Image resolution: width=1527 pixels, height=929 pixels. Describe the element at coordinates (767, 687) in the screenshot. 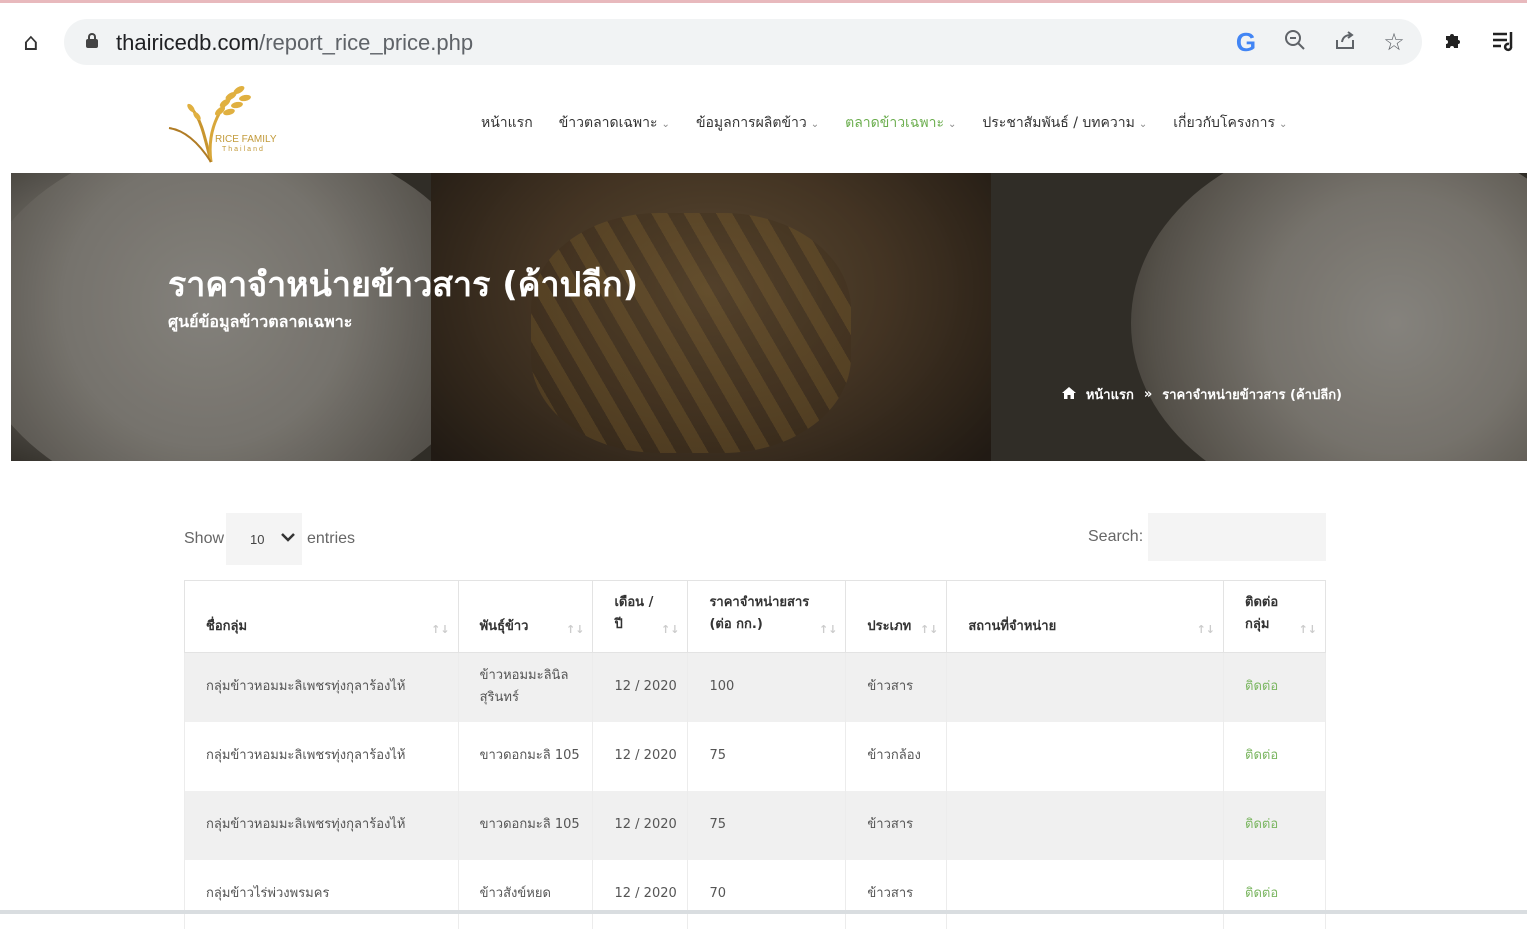

I see `cell-price: 100` at that location.